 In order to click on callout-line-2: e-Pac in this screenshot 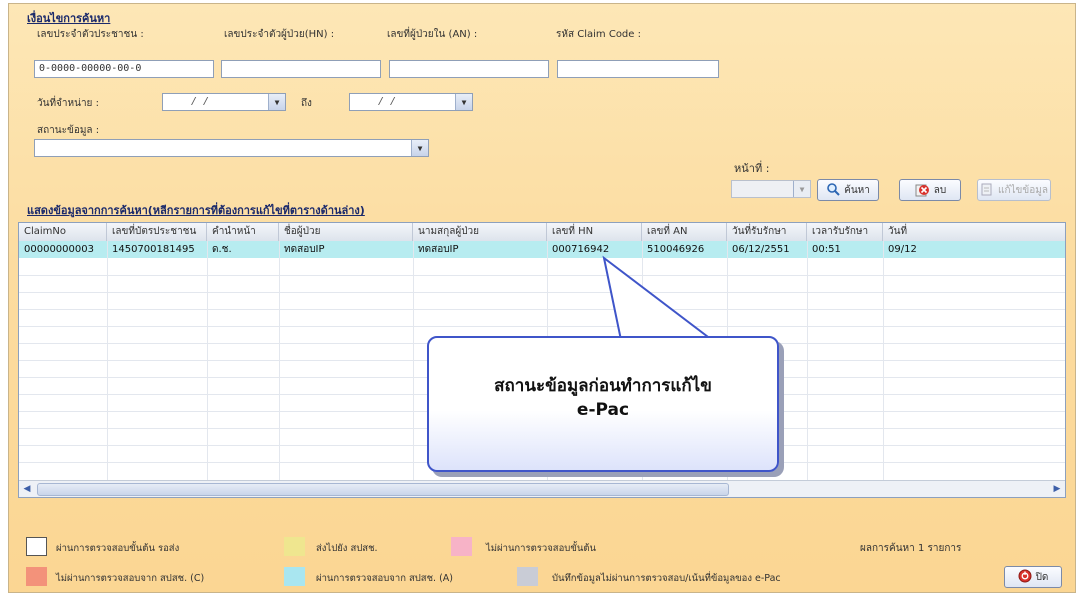, I will do `click(603, 410)`.